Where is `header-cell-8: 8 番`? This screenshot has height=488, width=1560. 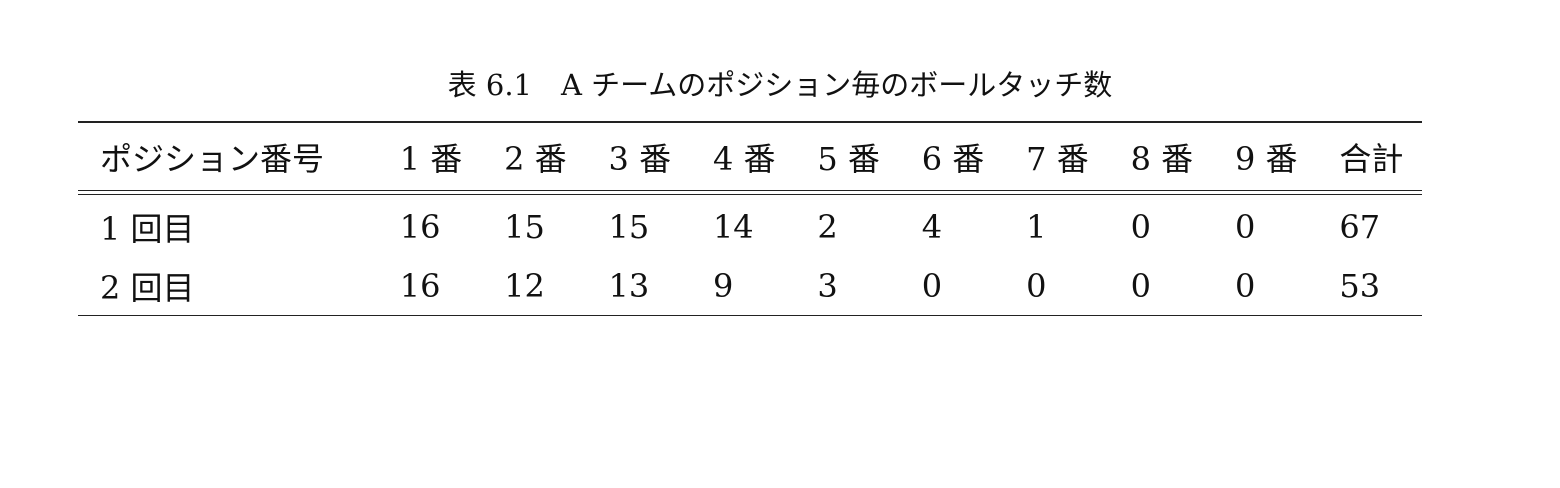
header-cell-8: 8 番 is located at coordinates (1160, 156).